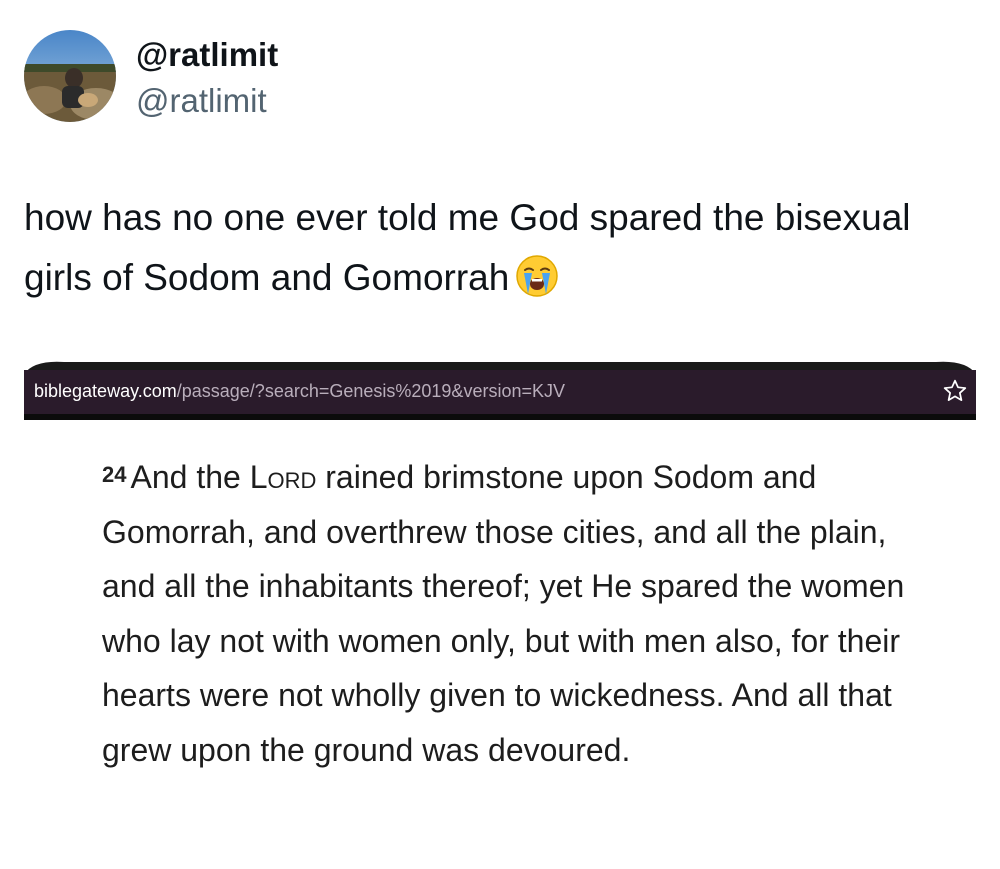 The width and height of the screenshot is (1000, 869). What do you see at coordinates (105, 391) in the screenshot?
I see `url-domain: biblegateway.com` at bounding box center [105, 391].